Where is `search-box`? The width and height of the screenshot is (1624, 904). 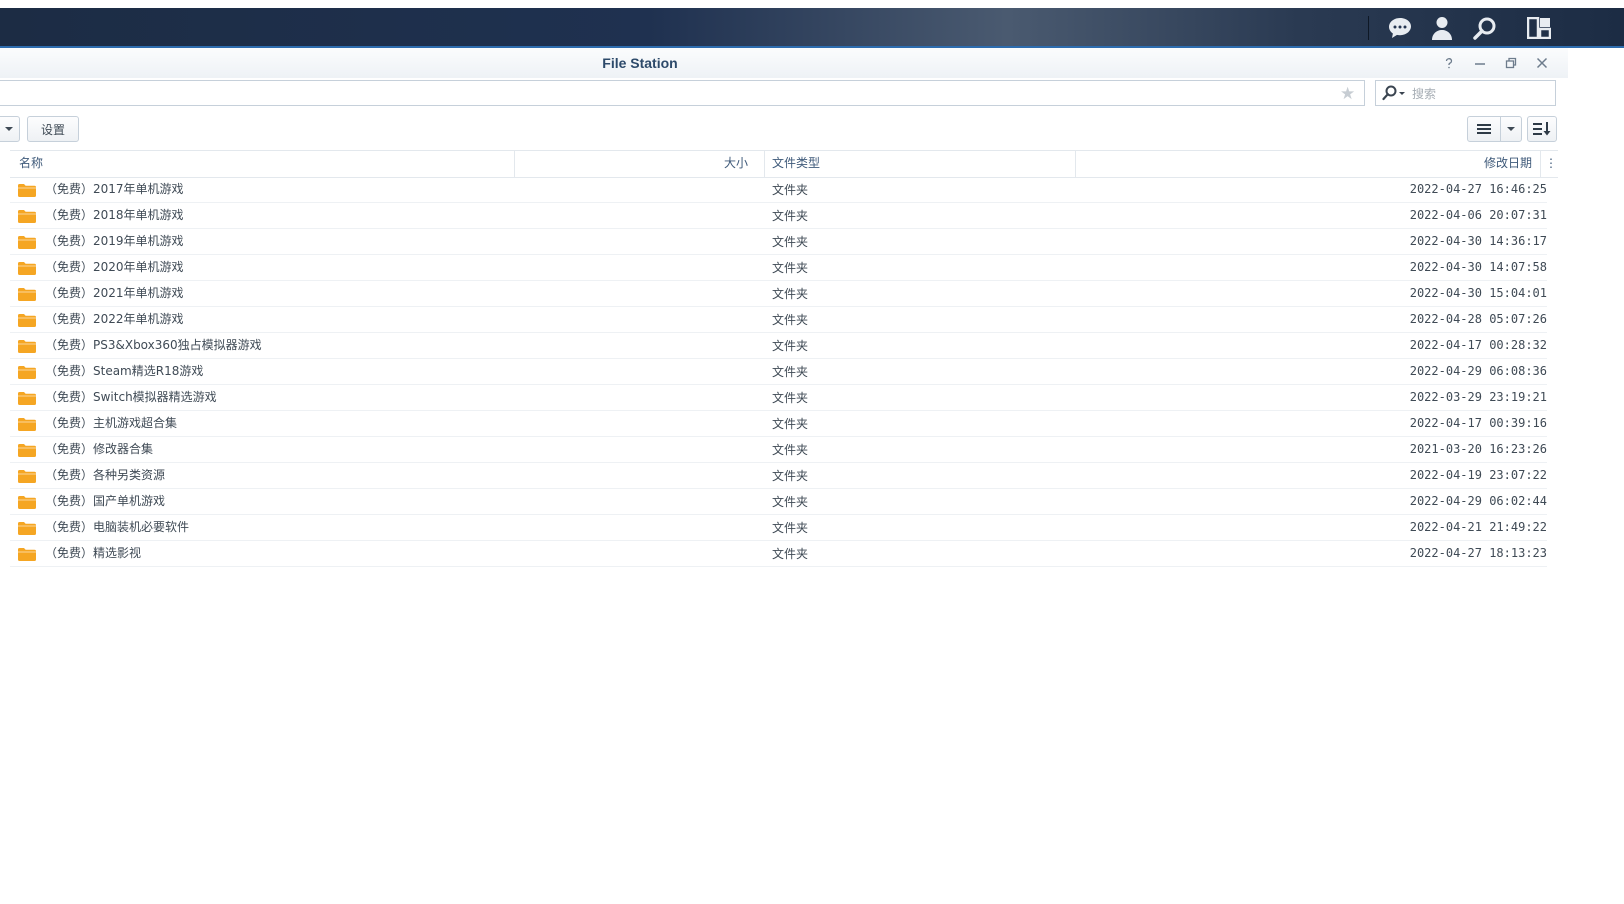
search-box is located at coordinates (1465, 93).